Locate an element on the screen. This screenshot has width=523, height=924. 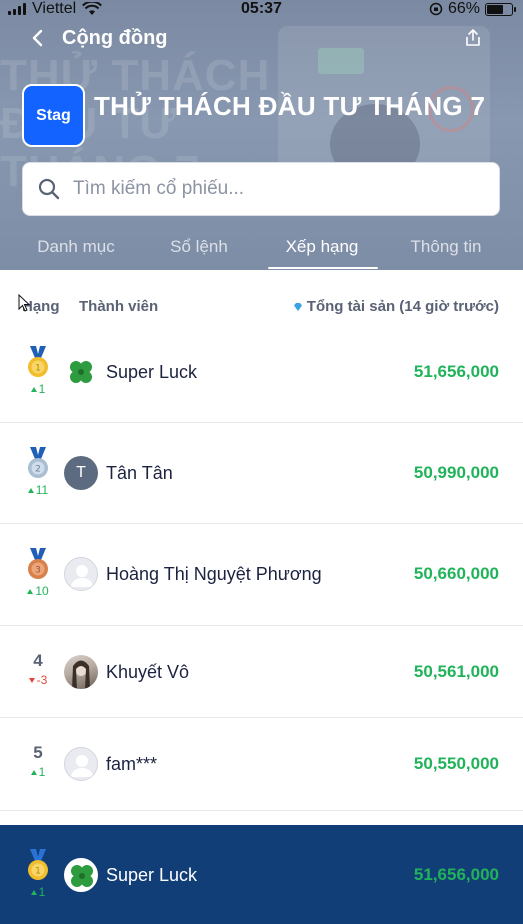
active-tab-indicator is located at coordinates (323, 268).